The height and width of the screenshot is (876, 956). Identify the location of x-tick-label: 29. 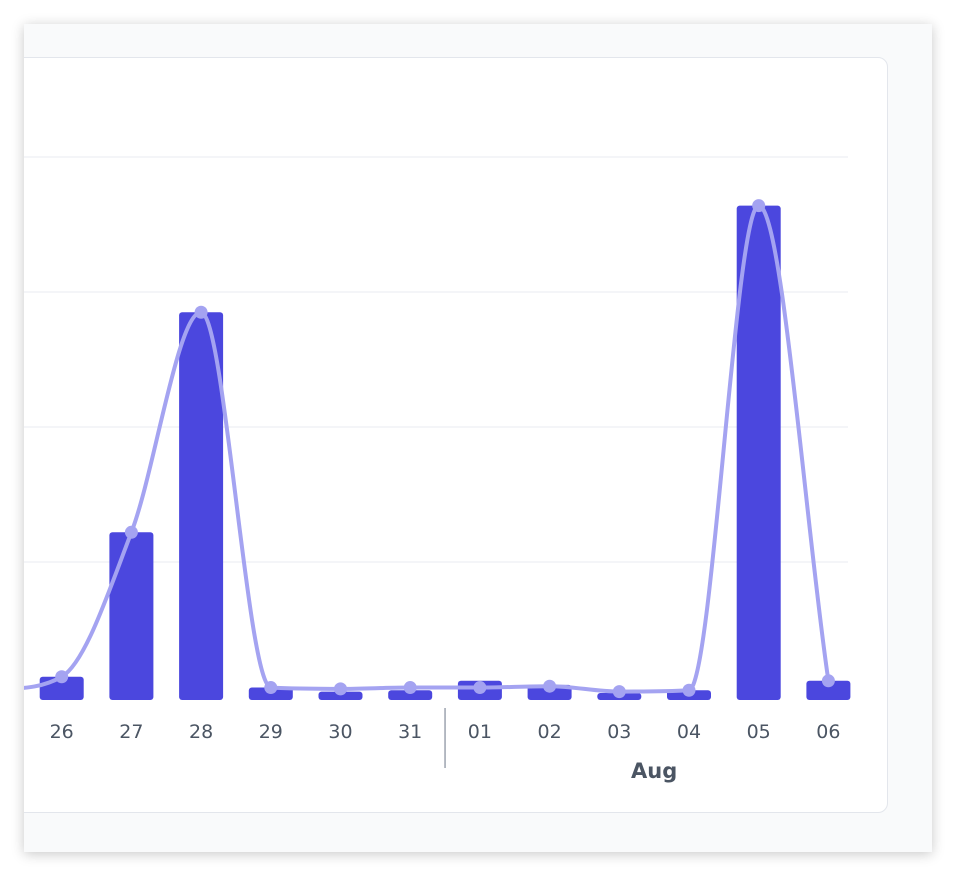
(271, 732).